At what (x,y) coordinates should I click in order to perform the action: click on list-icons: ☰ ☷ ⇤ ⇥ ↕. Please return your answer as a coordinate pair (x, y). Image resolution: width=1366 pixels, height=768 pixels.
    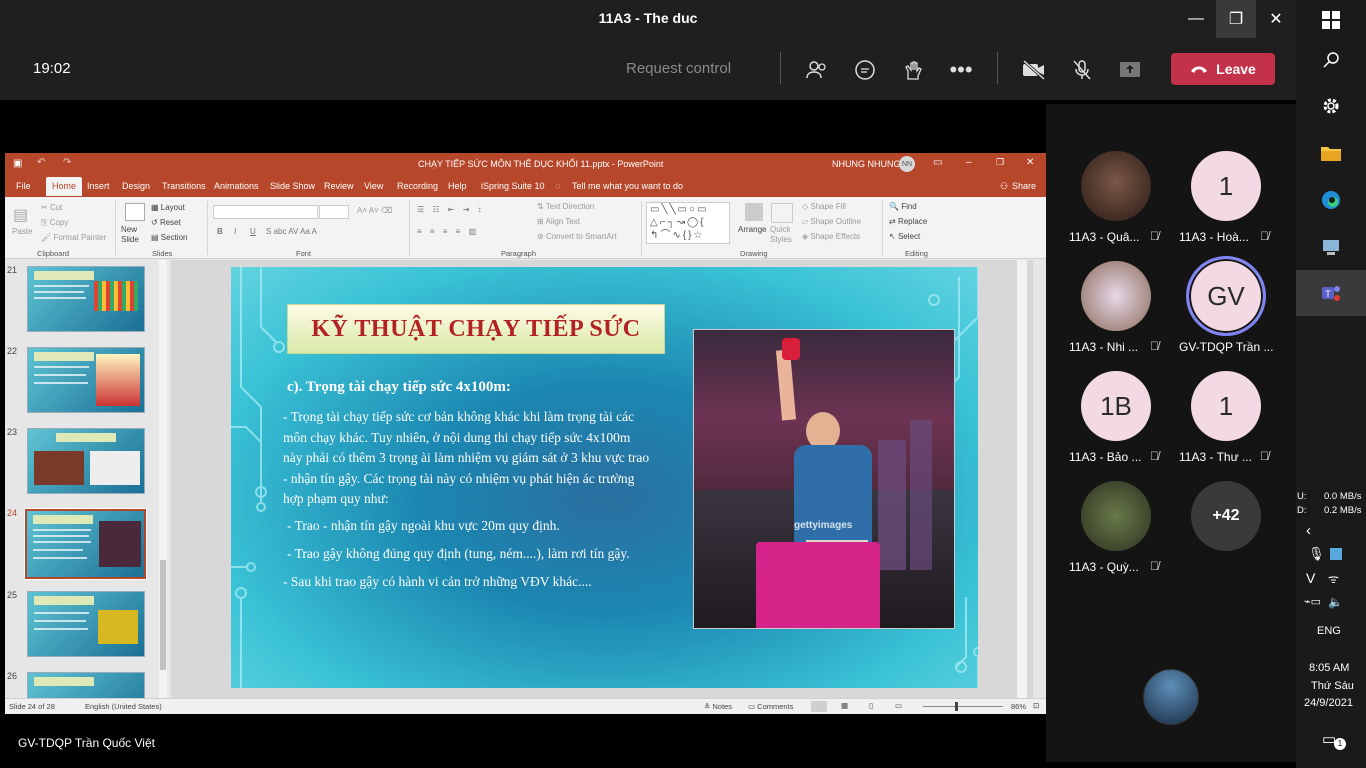
    Looking at the image, I should click on (451, 209).